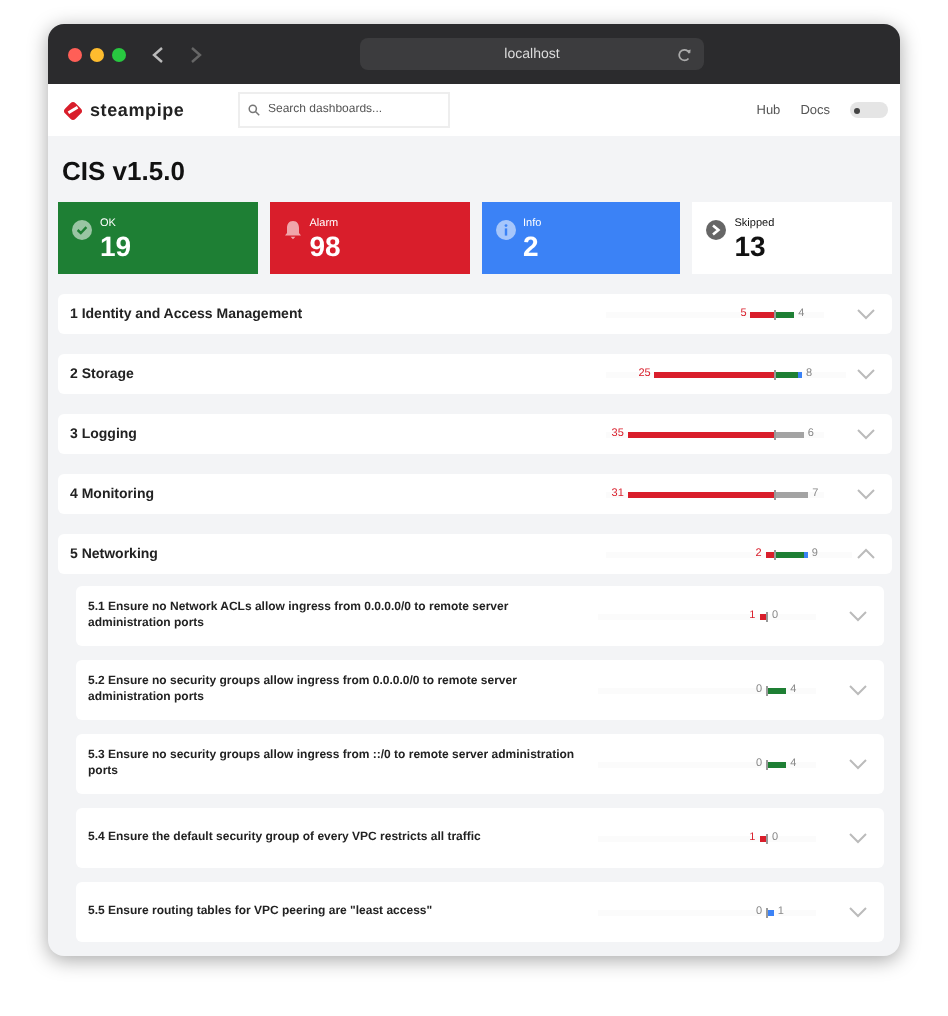 Image resolution: width=948 pixels, height=1016 pixels. What do you see at coordinates (82, 230) in the screenshot?
I see `check-circle-icon` at bounding box center [82, 230].